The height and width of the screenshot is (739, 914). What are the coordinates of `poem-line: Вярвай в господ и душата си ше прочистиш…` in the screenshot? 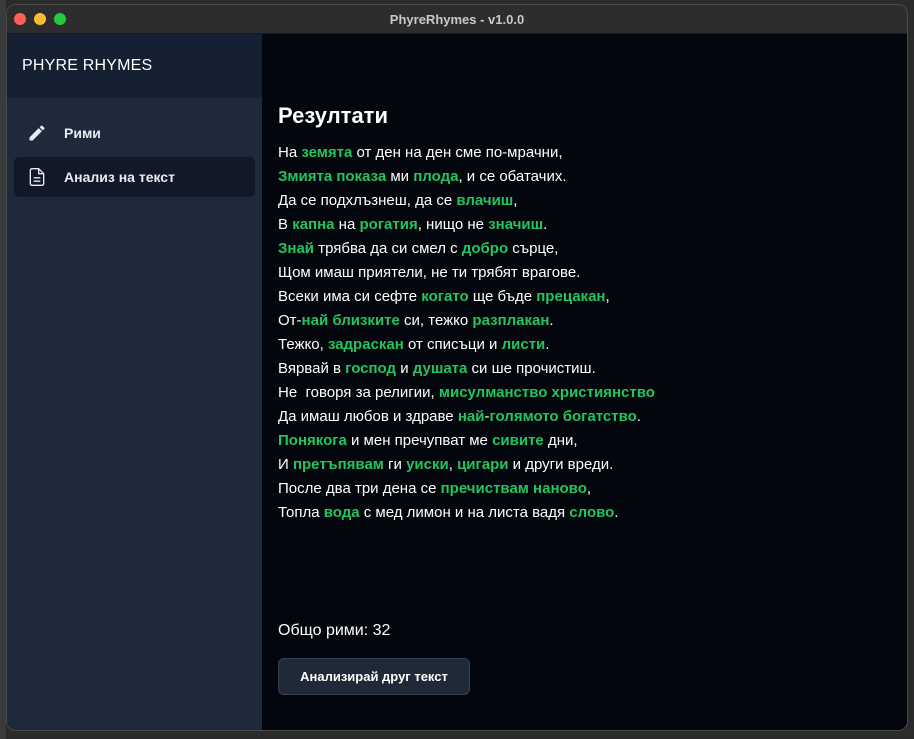 It's located at (466, 369).